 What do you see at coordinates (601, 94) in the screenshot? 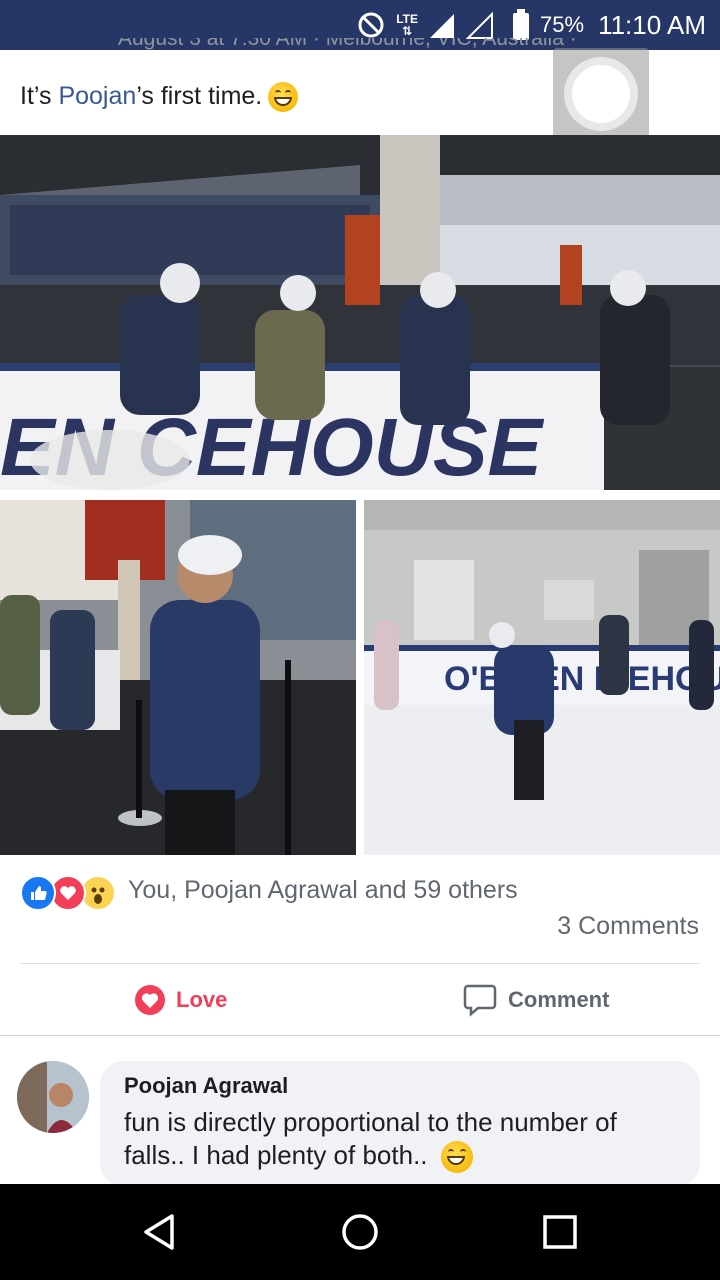
I see `floating-chat-head` at bounding box center [601, 94].